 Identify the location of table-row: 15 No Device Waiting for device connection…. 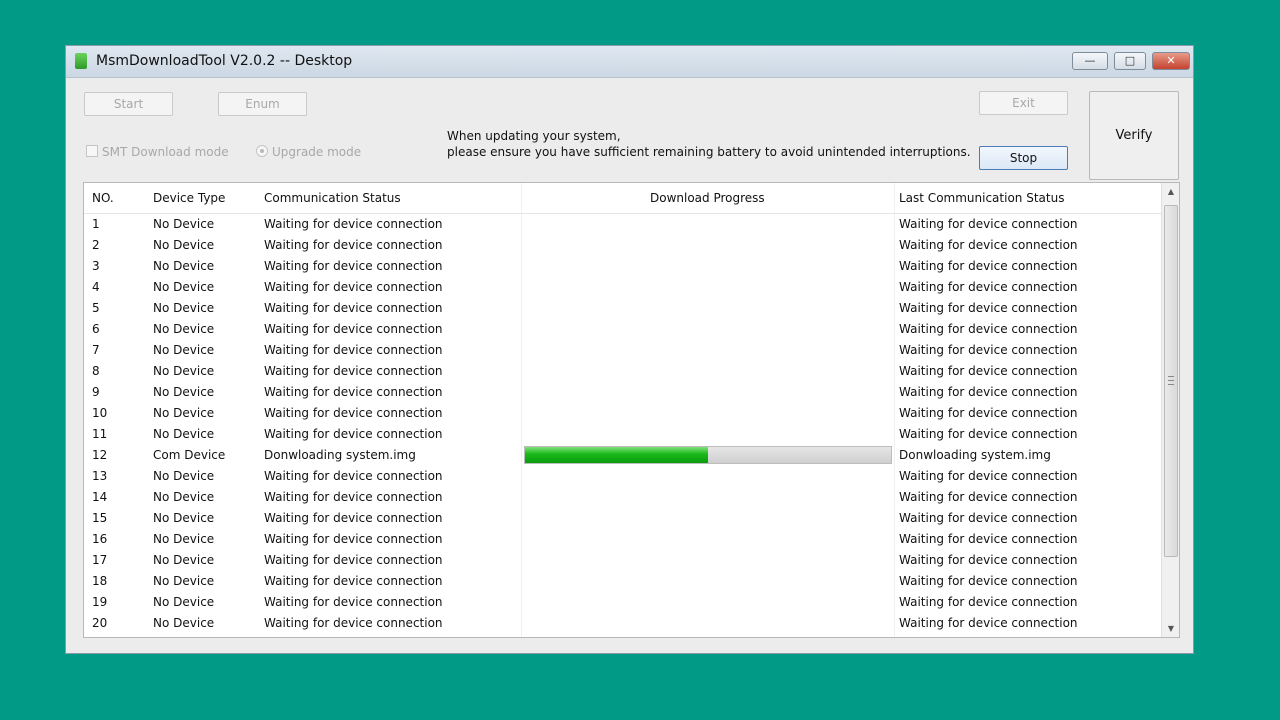
(622, 518).